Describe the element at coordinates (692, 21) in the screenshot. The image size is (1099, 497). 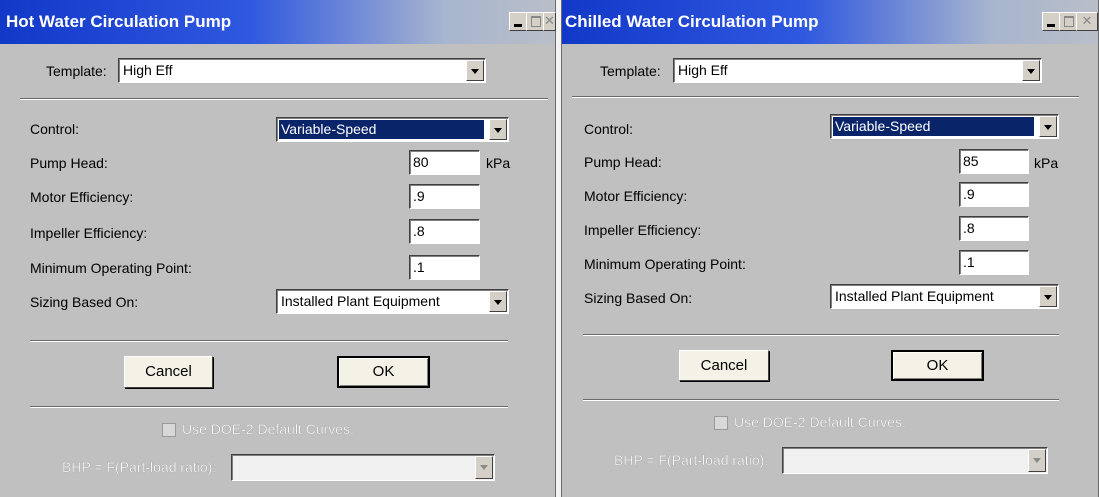
I see `dialog-title: Chilled Water Circulation Pump` at that location.